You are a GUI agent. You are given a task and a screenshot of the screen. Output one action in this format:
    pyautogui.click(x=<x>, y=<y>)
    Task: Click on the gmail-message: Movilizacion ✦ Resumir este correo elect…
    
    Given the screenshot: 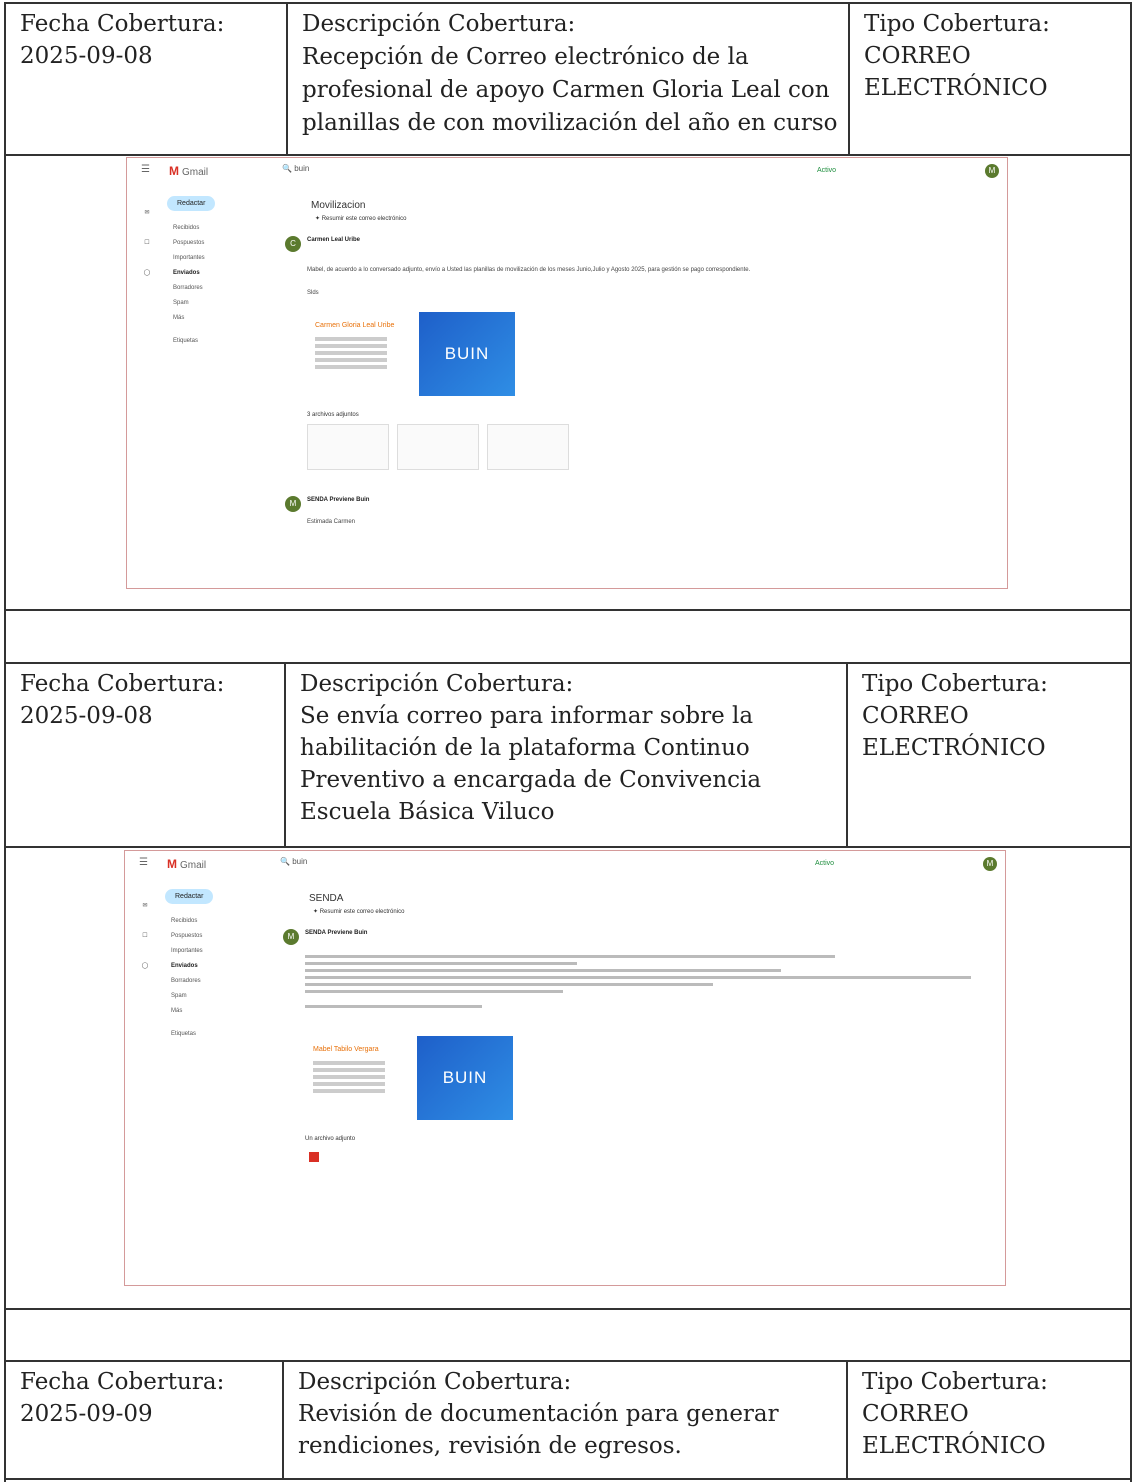 What is the action you would take?
    pyautogui.click(x=636, y=357)
    